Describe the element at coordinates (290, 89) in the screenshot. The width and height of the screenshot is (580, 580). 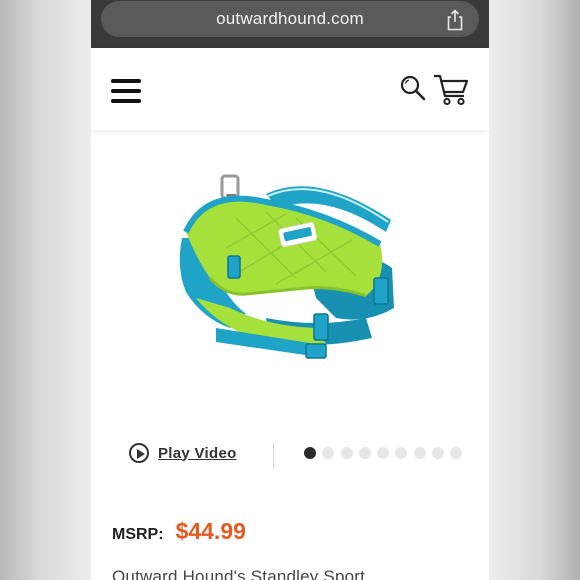
I see `site-header` at that location.